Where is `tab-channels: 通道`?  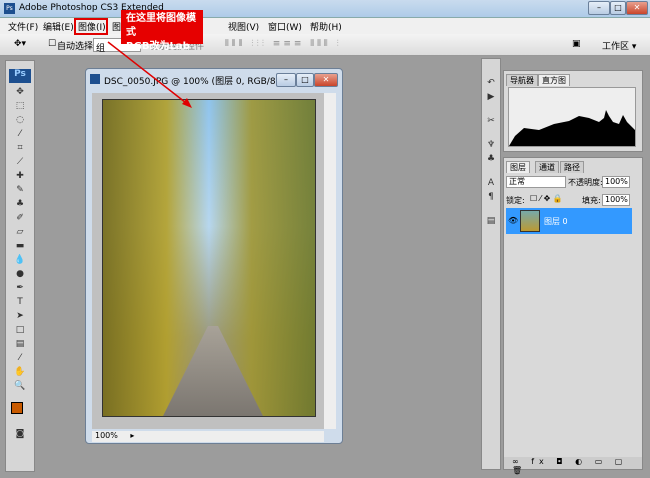 tab-channels: 通道 is located at coordinates (547, 167).